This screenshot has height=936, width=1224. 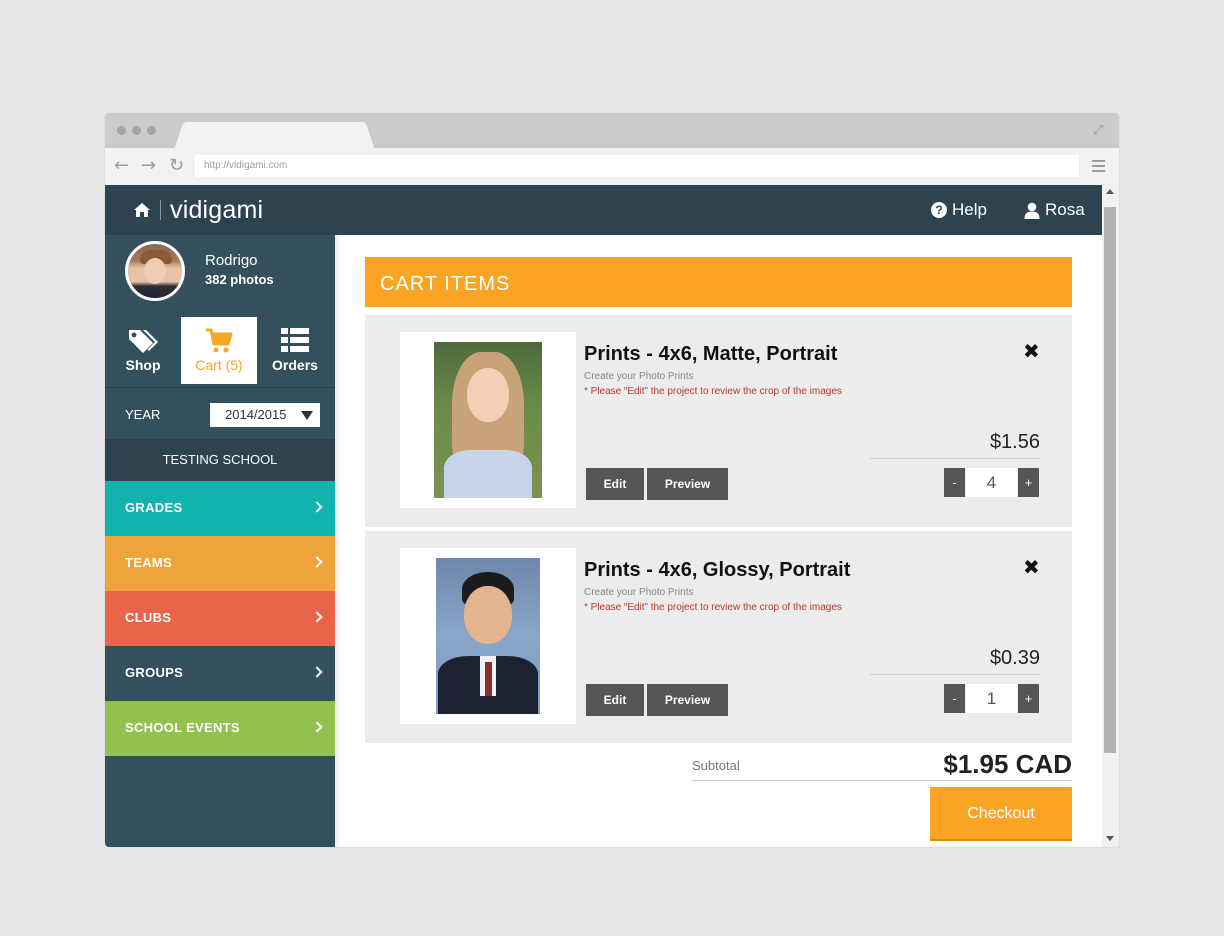 I want to click on scroll-down-arrow-icon, so click(x=1110, y=838).